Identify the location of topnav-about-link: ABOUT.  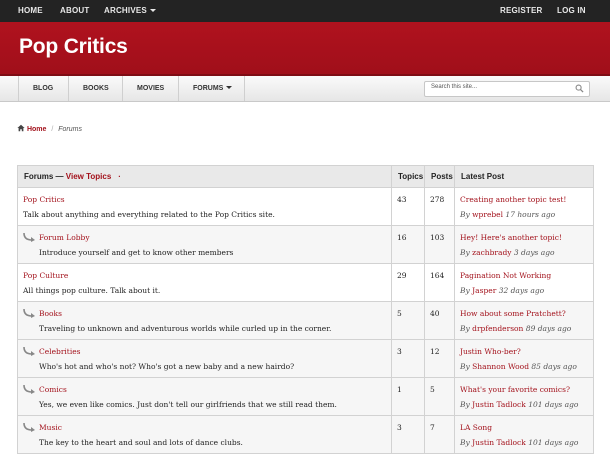
(74, 11).